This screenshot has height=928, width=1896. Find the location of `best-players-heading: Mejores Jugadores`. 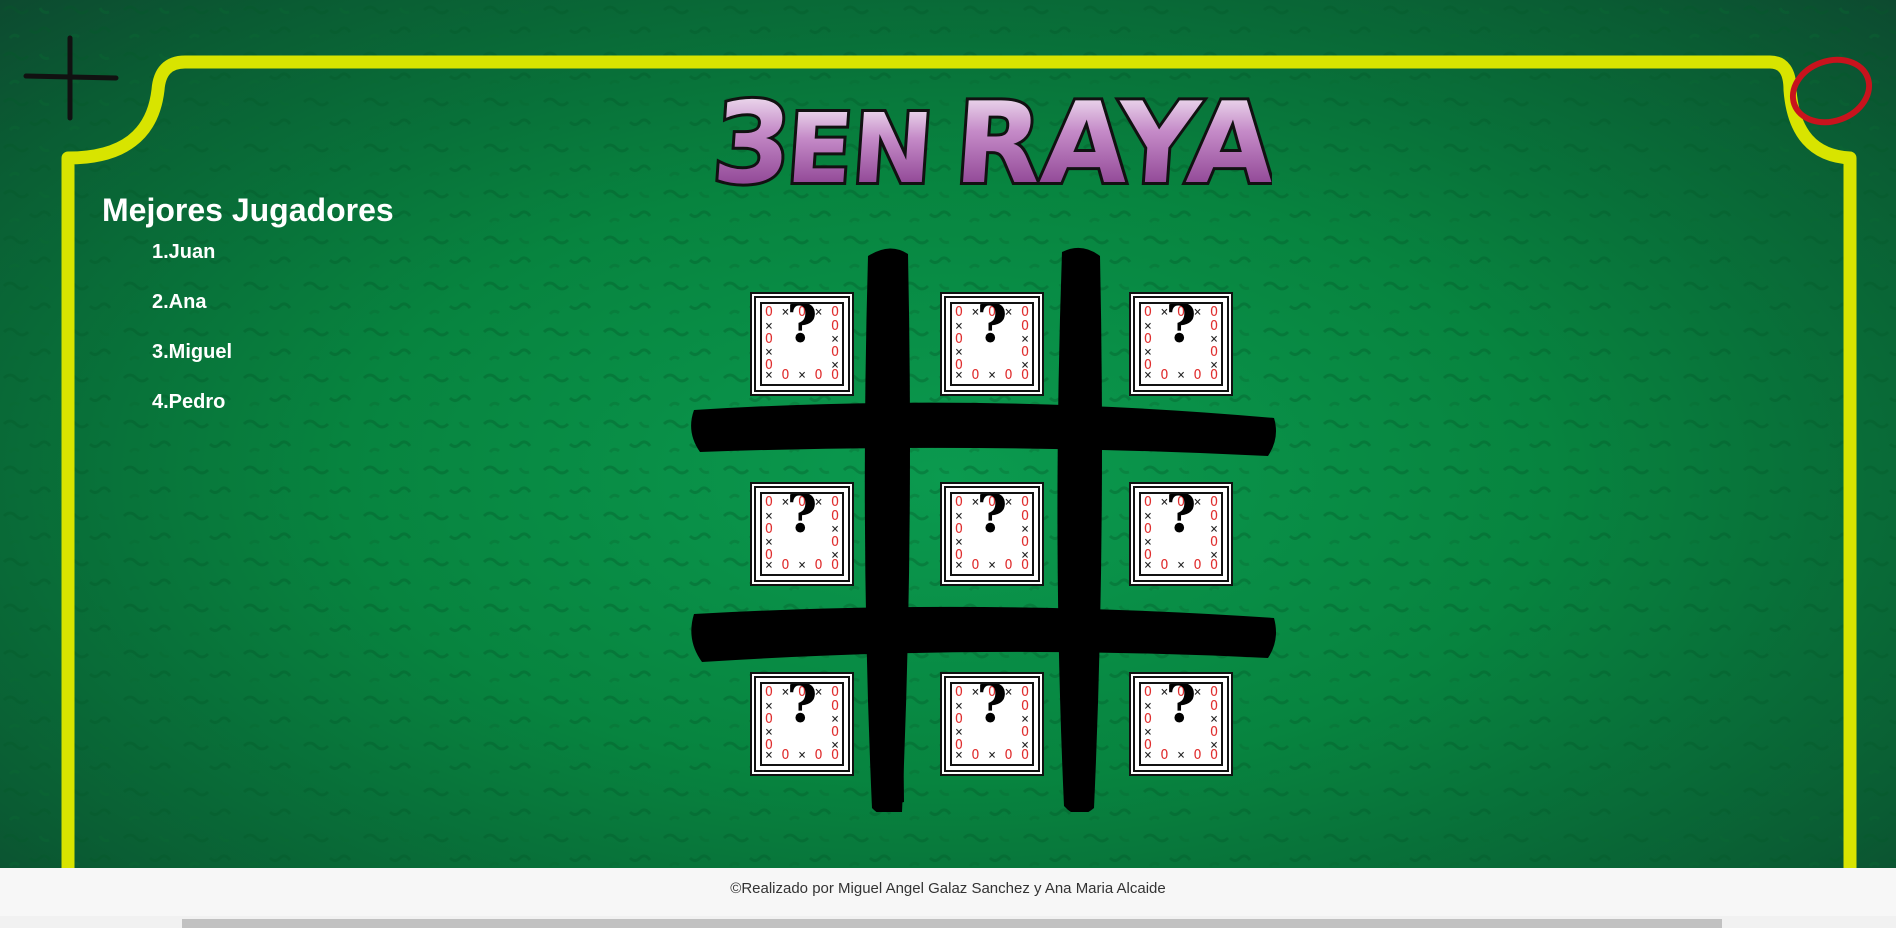

best-players-heading: Mejores Jugadores is located at coordinates (248, 210).